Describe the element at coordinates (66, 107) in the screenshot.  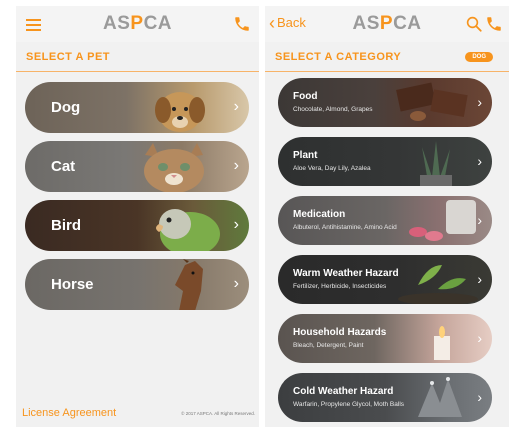
I see `pet-label: Dog` at that location.